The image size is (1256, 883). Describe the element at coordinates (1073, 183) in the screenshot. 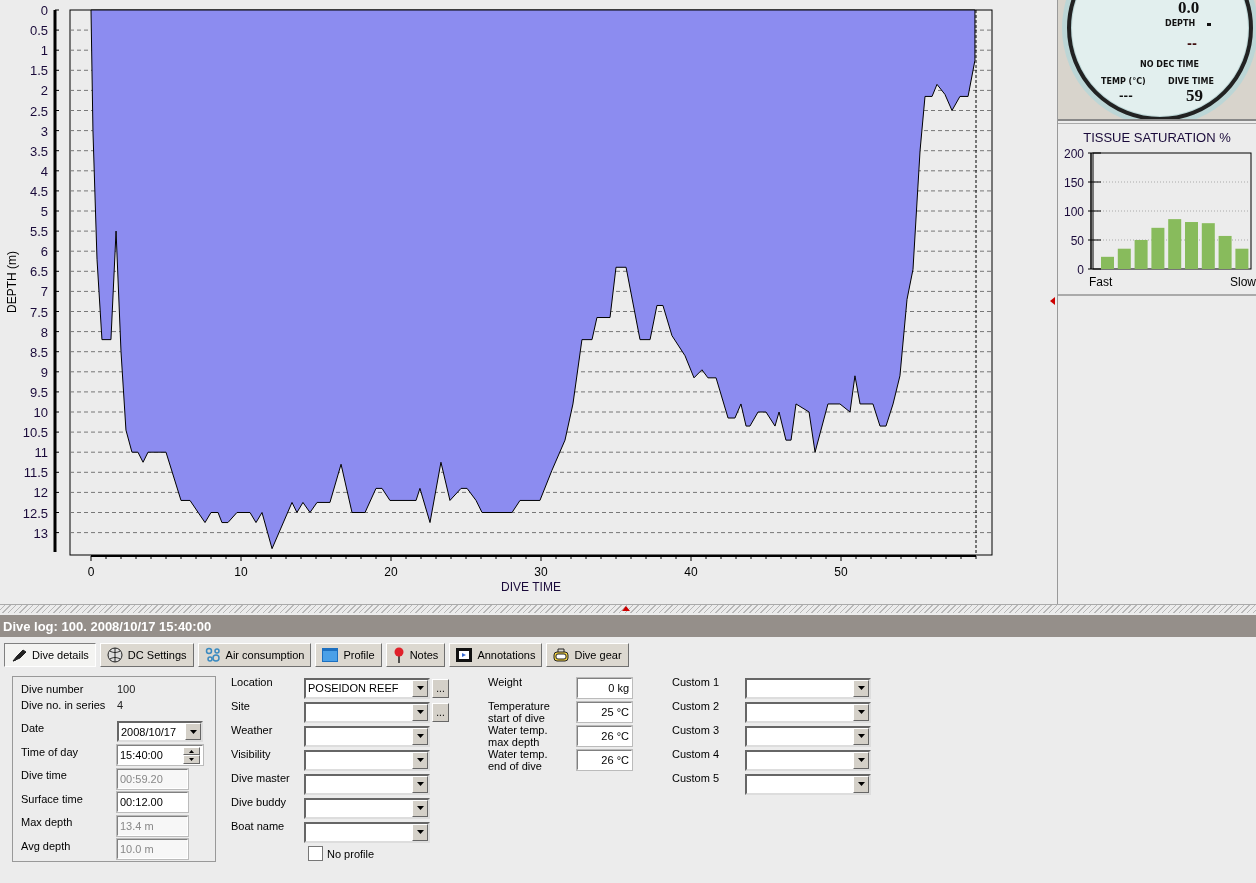

I see `y-tick-label: 150` at that location.